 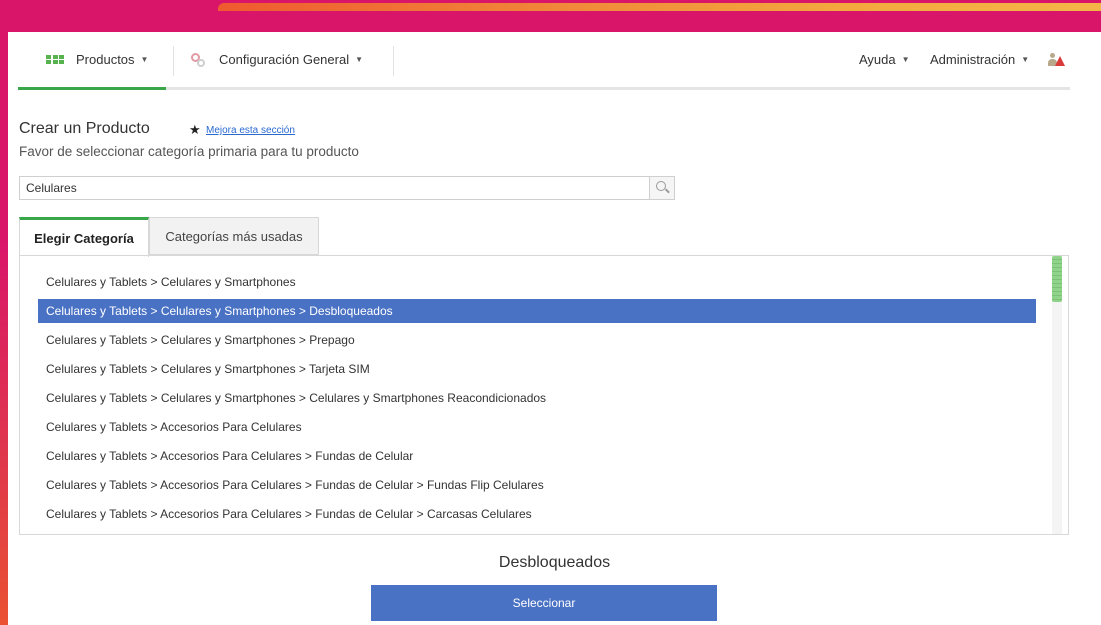 What do you see at coordinates (84, 237) in the screenshot?
I see `tab-elegir-categoria: Elegir Categoría` at bounding box center [84, 237].